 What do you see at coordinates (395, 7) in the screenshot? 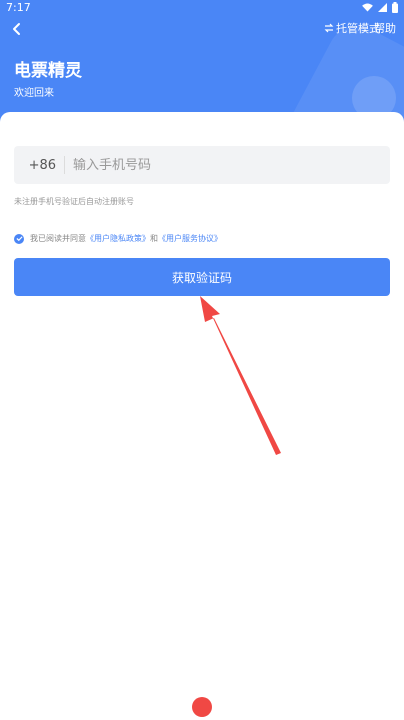
I see `battery-icon` at bounding box center [395, 7].